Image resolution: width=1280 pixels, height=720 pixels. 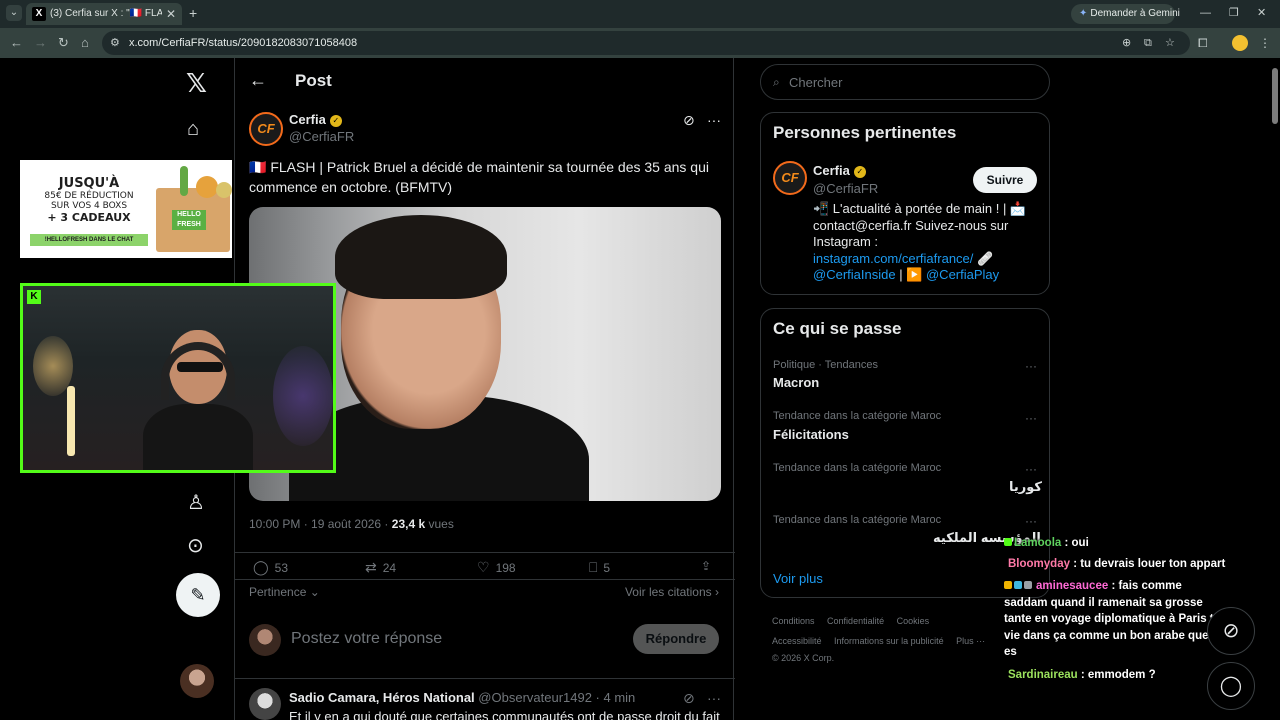 I want to click on repost-action: ⇄ 24, so click(x=380, y=567).